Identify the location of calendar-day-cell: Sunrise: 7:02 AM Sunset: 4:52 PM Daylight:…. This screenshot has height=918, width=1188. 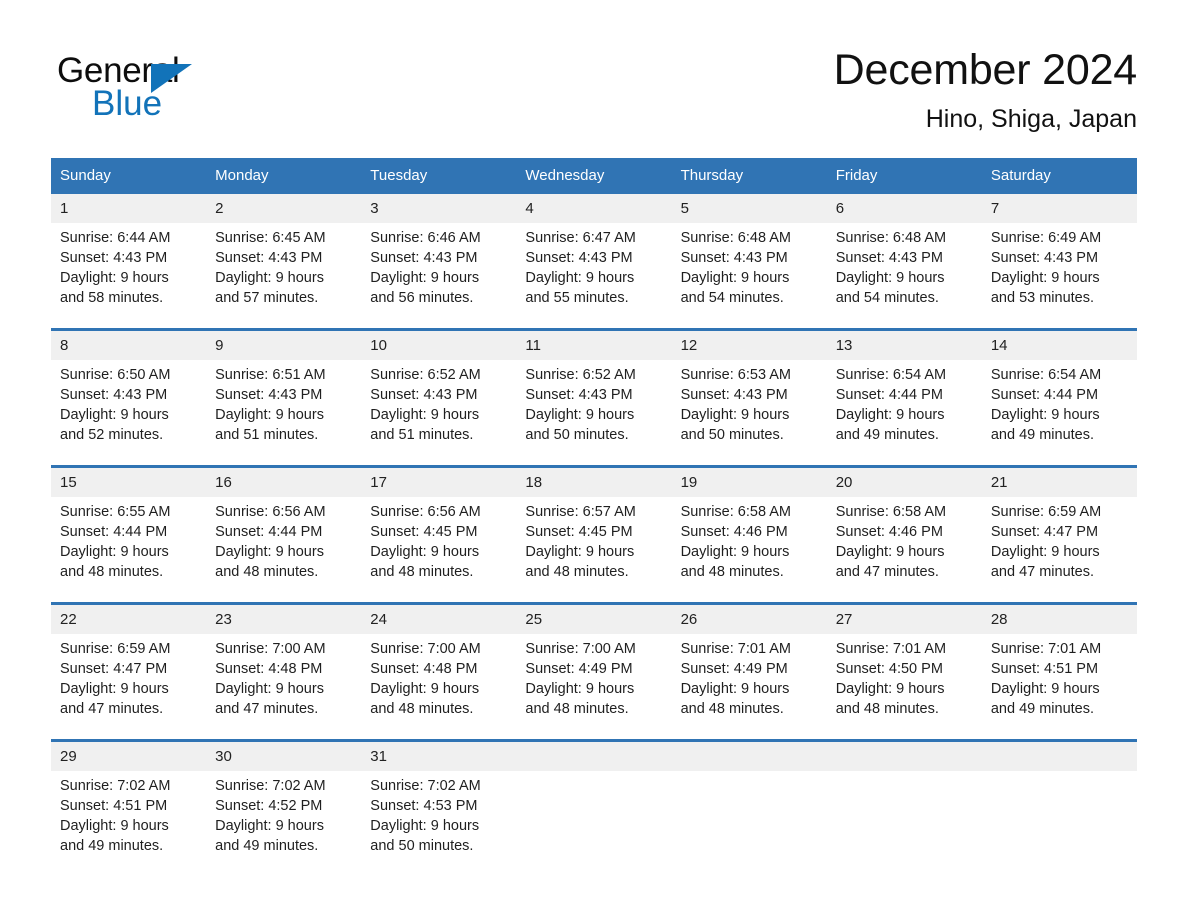
(284, 823).